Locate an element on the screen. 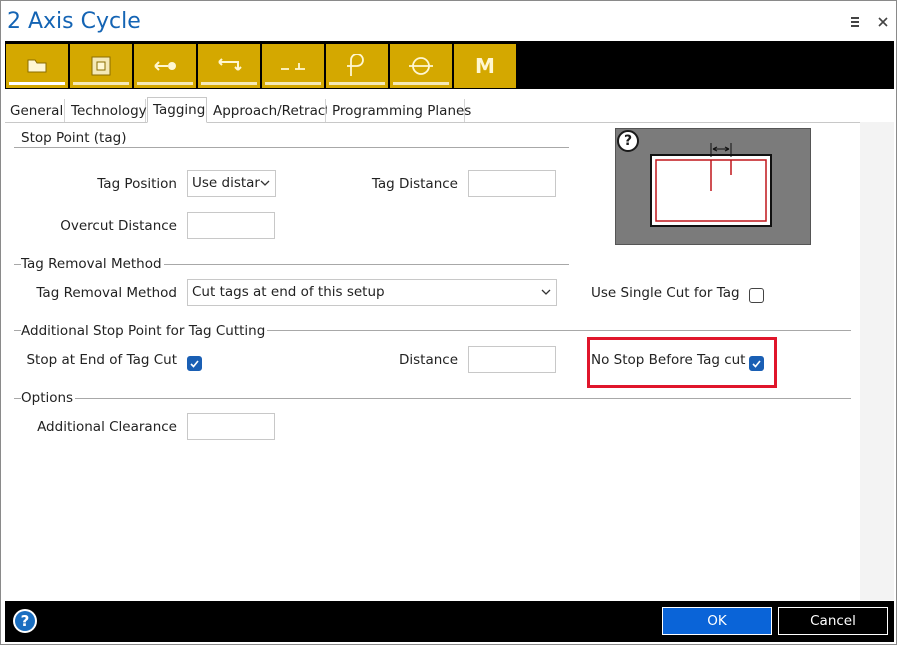  distance-input is located at coordinates (512, 359).